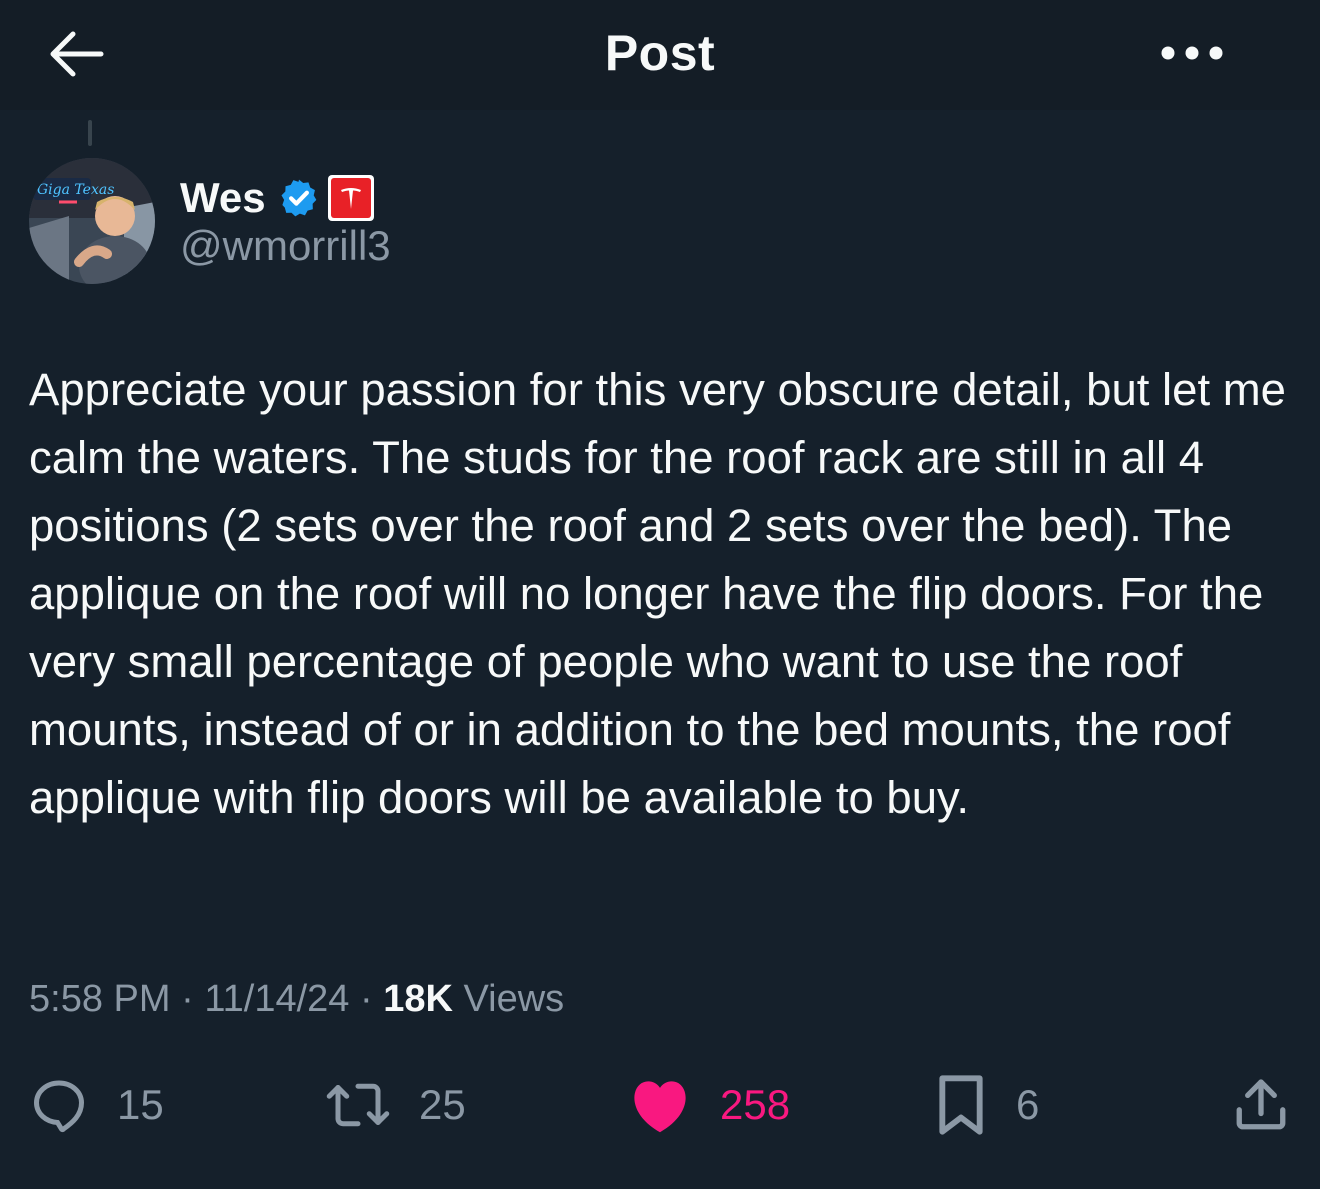  What do you see at coordinates (1028, 1104) in the screenshot?
I see `bookmark-count: 6` at bounding box center [1028, 1104].